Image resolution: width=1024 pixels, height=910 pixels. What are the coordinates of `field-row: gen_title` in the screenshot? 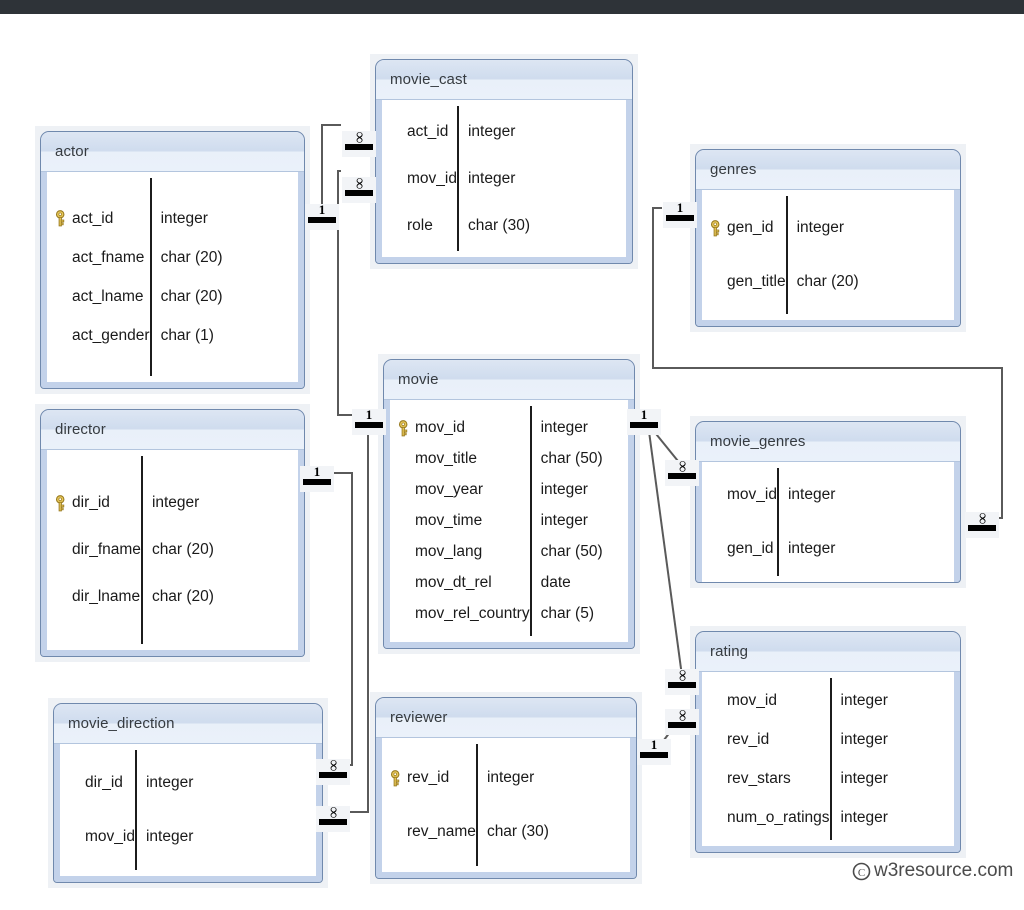 It's located at (747, 282).